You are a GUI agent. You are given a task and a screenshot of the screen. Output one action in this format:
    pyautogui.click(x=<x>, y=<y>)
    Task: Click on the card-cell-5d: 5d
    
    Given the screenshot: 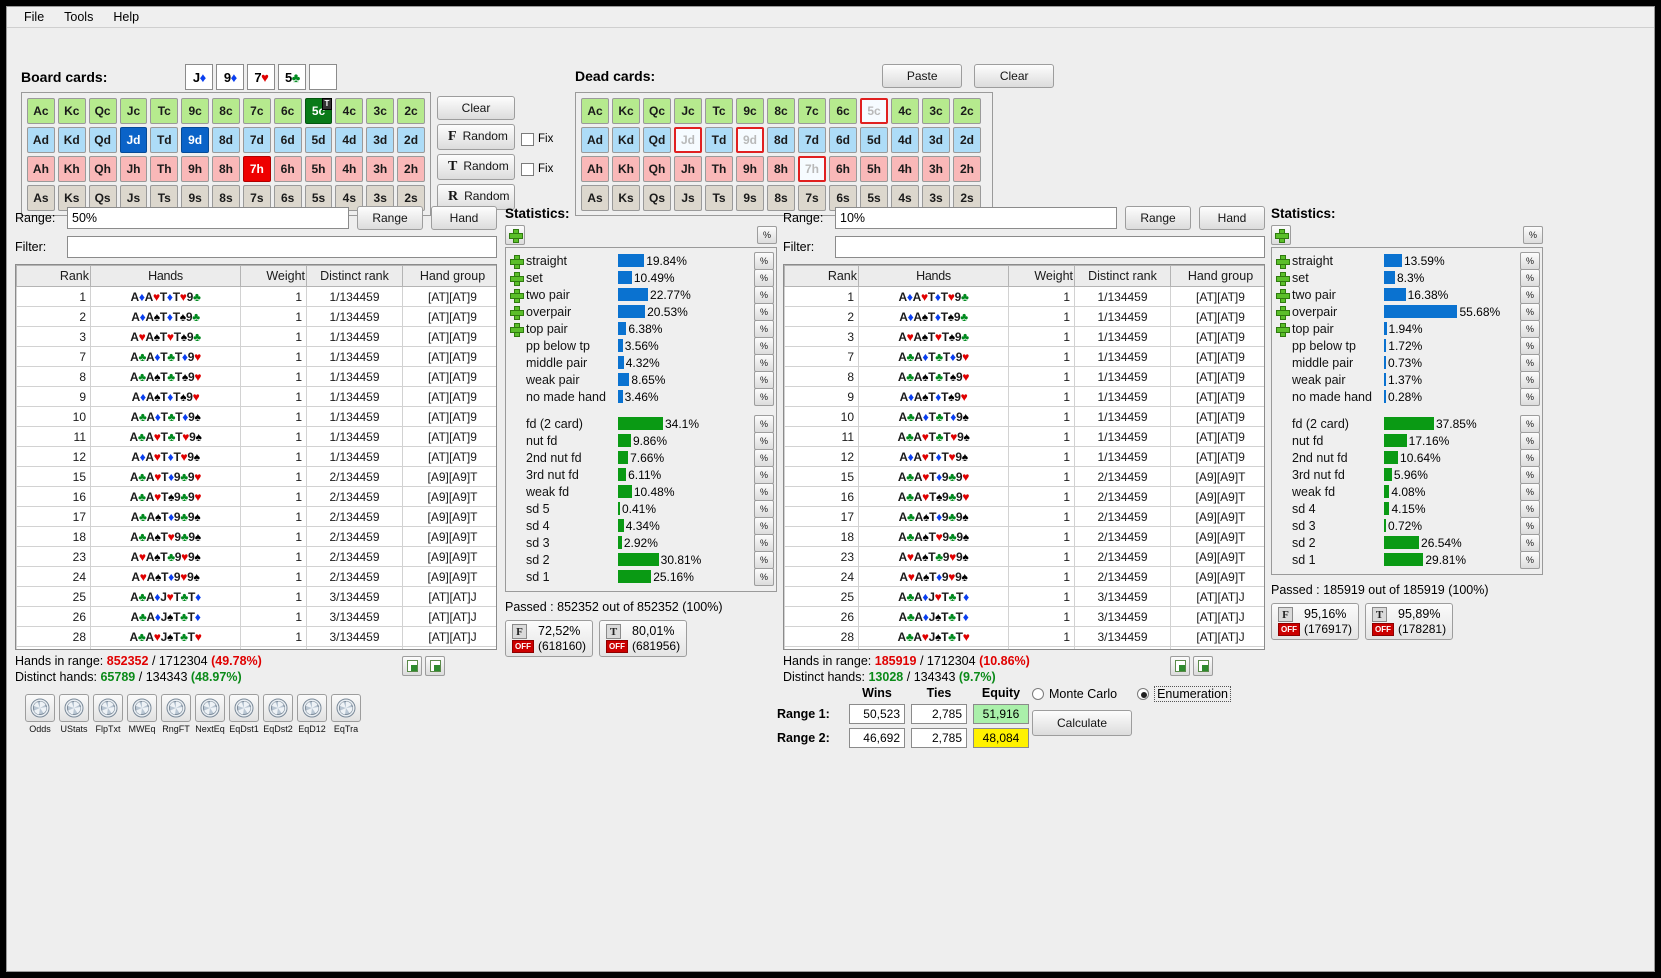 What is the action you would take?
    pyautogui.click(x=874, y=140)
    